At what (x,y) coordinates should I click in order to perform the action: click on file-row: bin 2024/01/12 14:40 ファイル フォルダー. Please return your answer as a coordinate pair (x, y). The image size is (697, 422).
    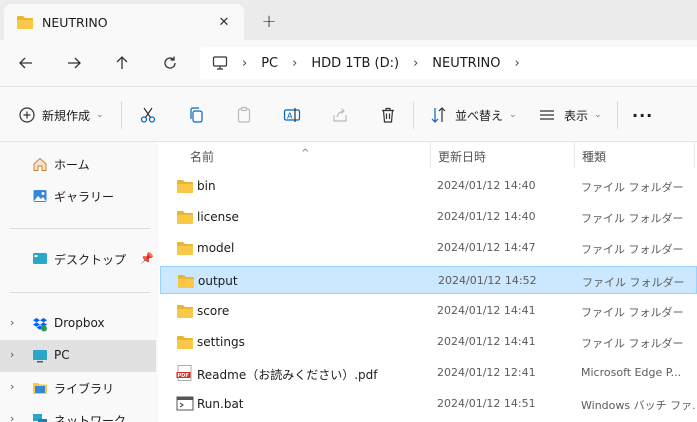
    Looking at the image, I should click on (428, 186).